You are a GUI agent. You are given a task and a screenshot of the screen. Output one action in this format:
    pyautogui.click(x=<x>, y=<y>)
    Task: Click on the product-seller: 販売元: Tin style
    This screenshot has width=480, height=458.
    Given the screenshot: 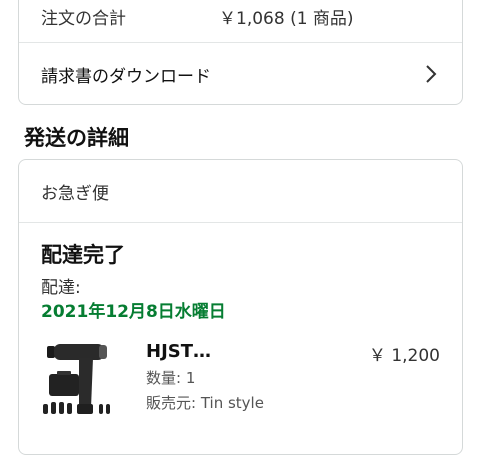 What is the action you would take?
    pyautogui.click(x=205, y=403)
    